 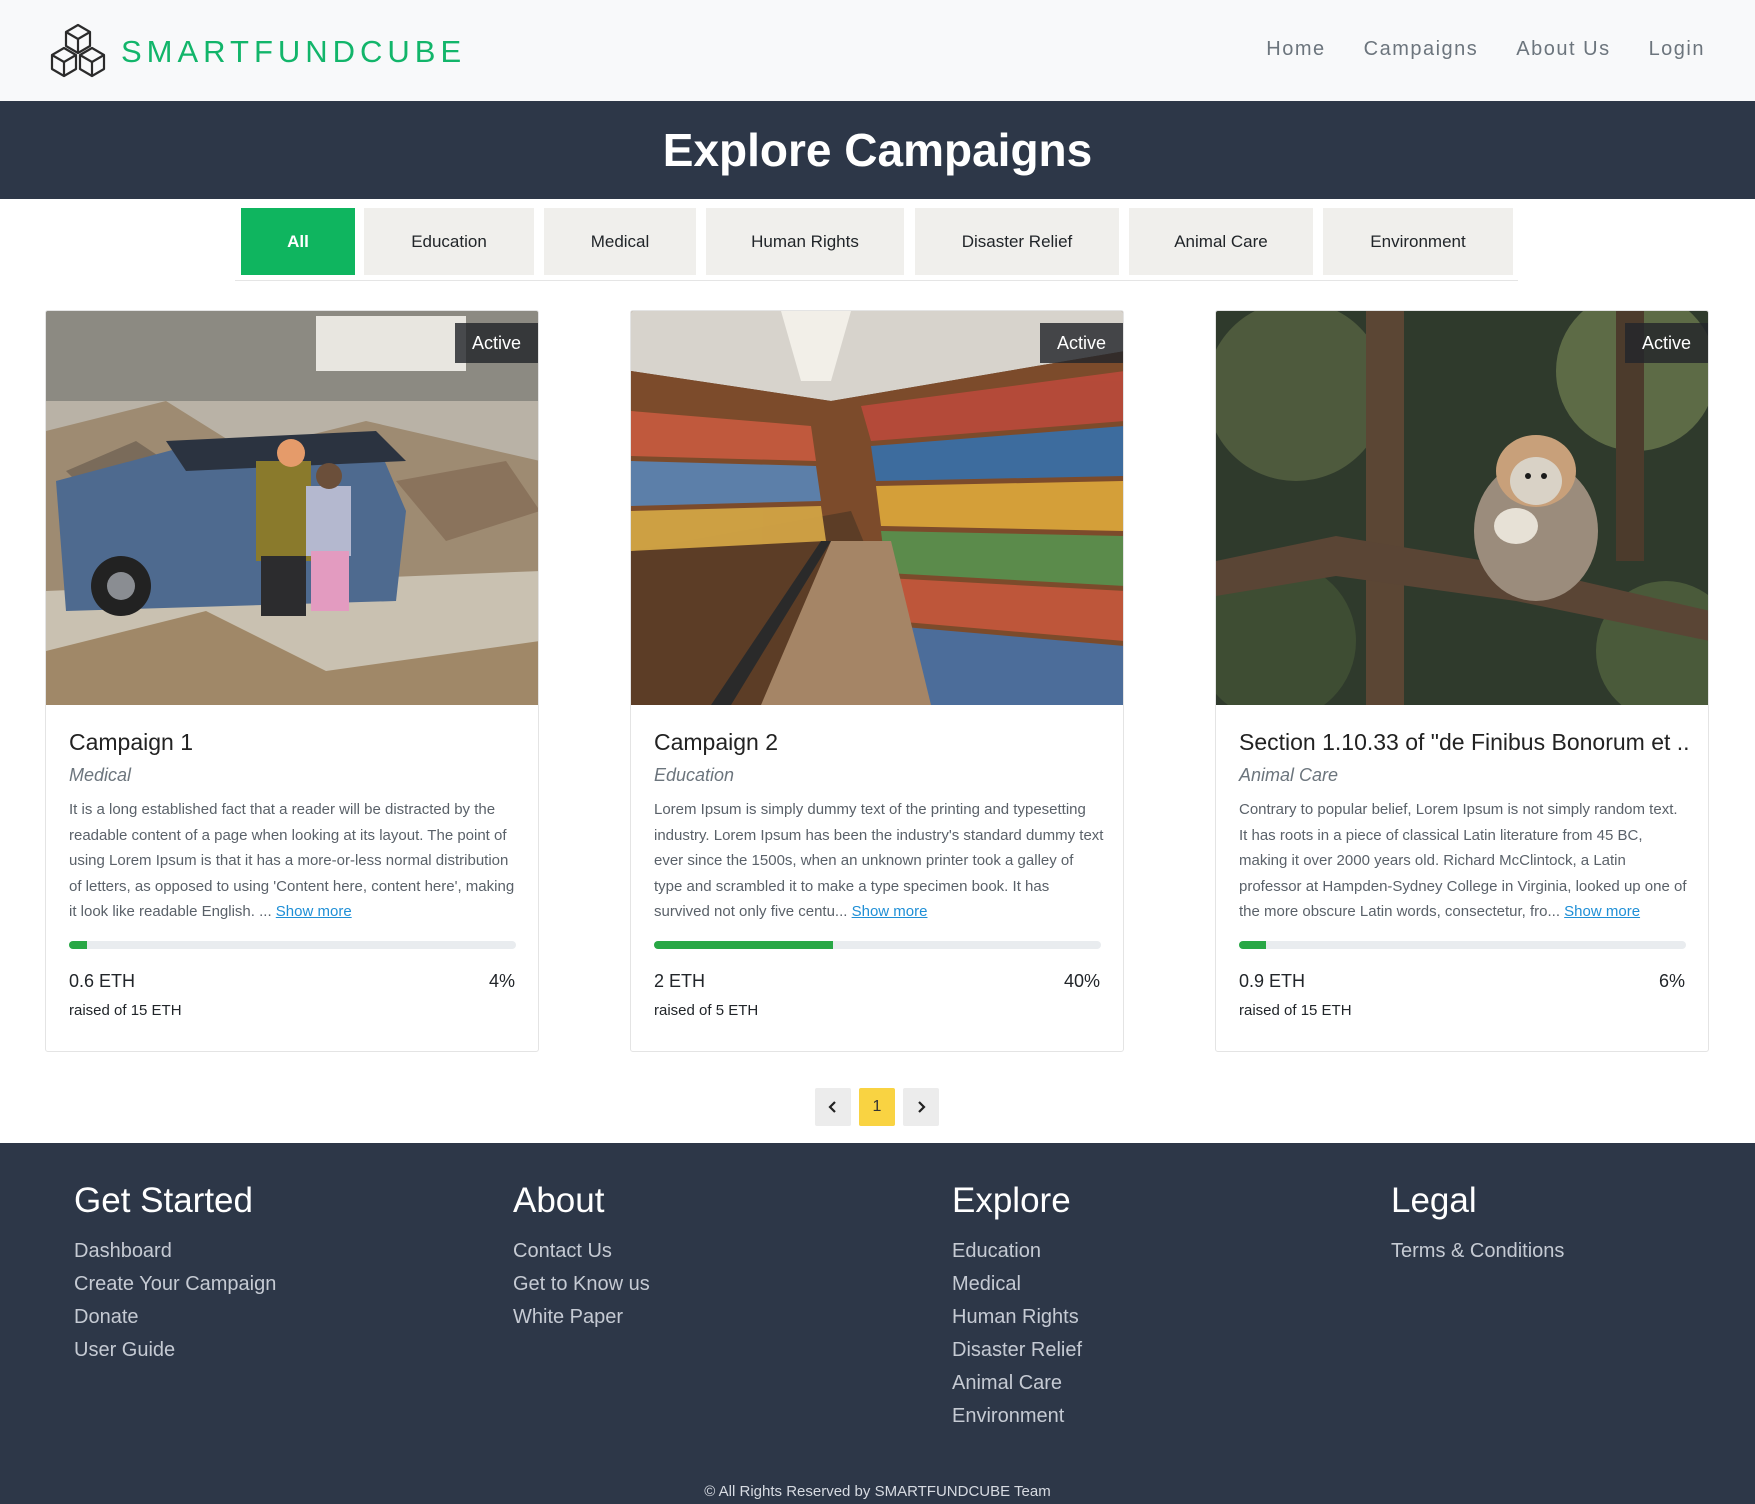 What do you see at coordinates (78, 51) in the screenshot?
I see `hexagon-cubes-logo-icon` at bounding box center [78, 51].